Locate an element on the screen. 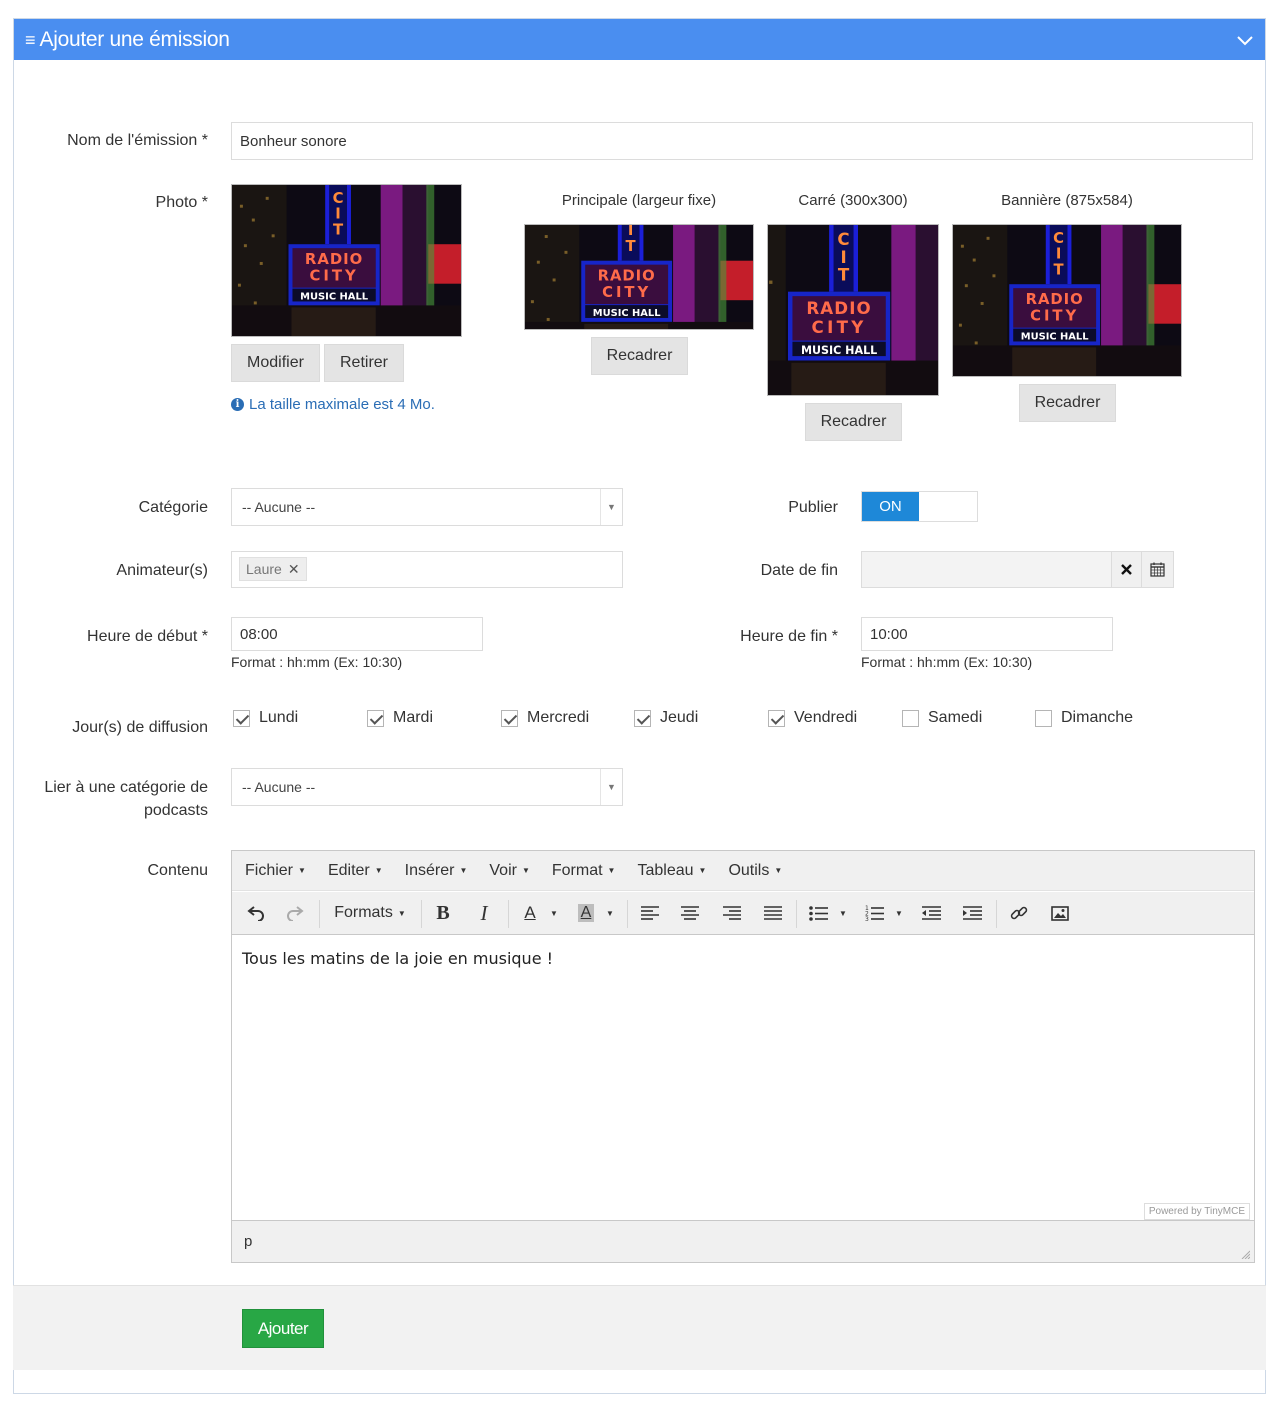  crop-square-title: Carré (300x300) is located at coordinates (853, 200).